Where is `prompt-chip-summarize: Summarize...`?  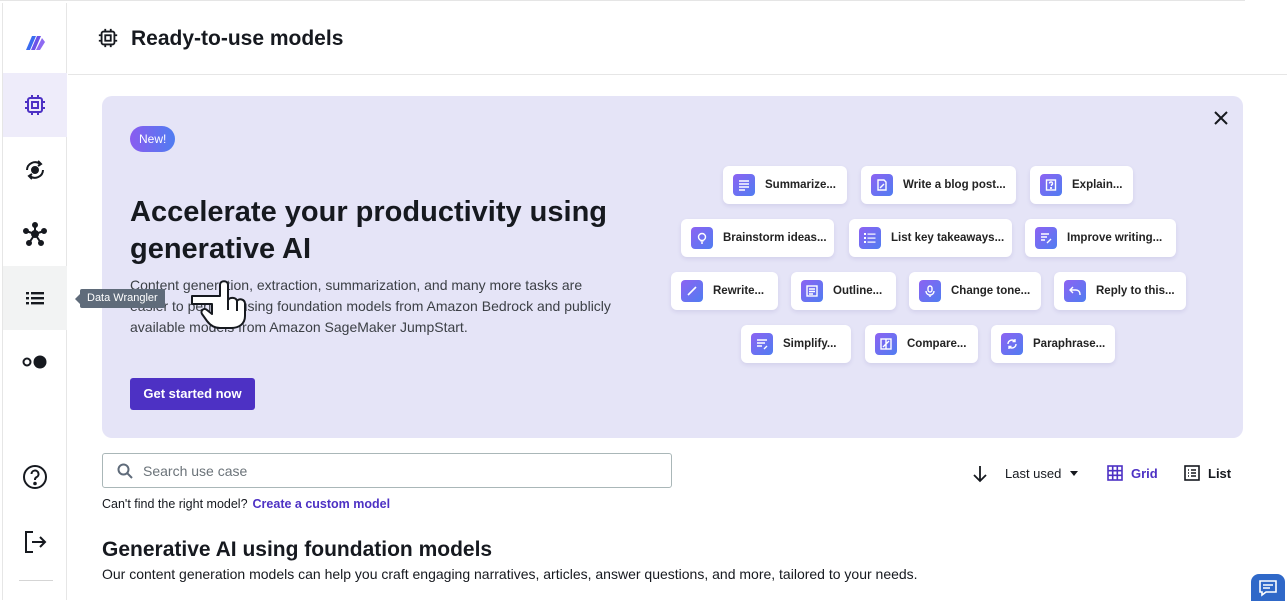
prompt-chip-summarize: Summarize... is located at coordinates (785, 185).